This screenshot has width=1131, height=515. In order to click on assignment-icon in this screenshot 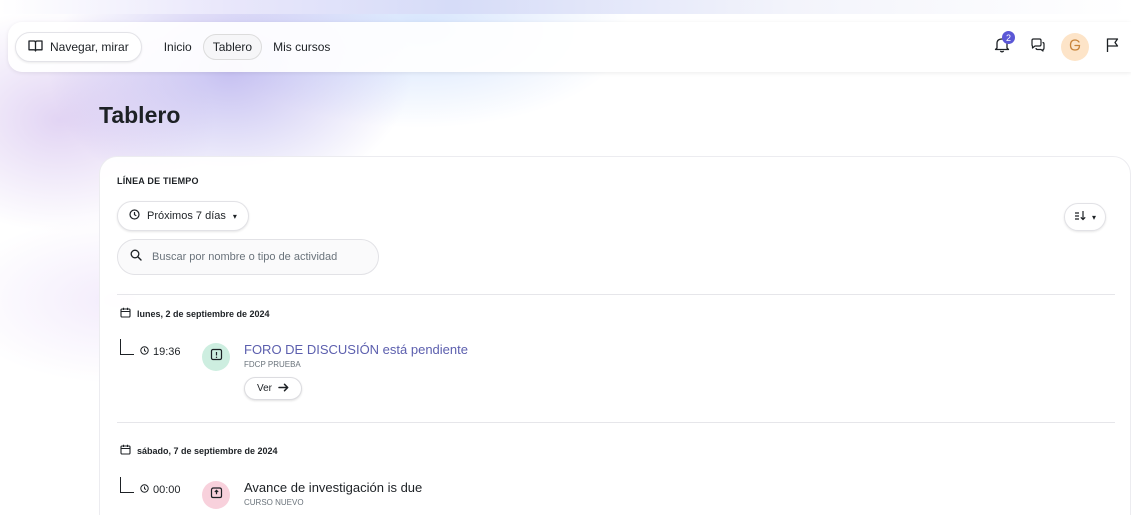, I will do `click(216, 495)`.